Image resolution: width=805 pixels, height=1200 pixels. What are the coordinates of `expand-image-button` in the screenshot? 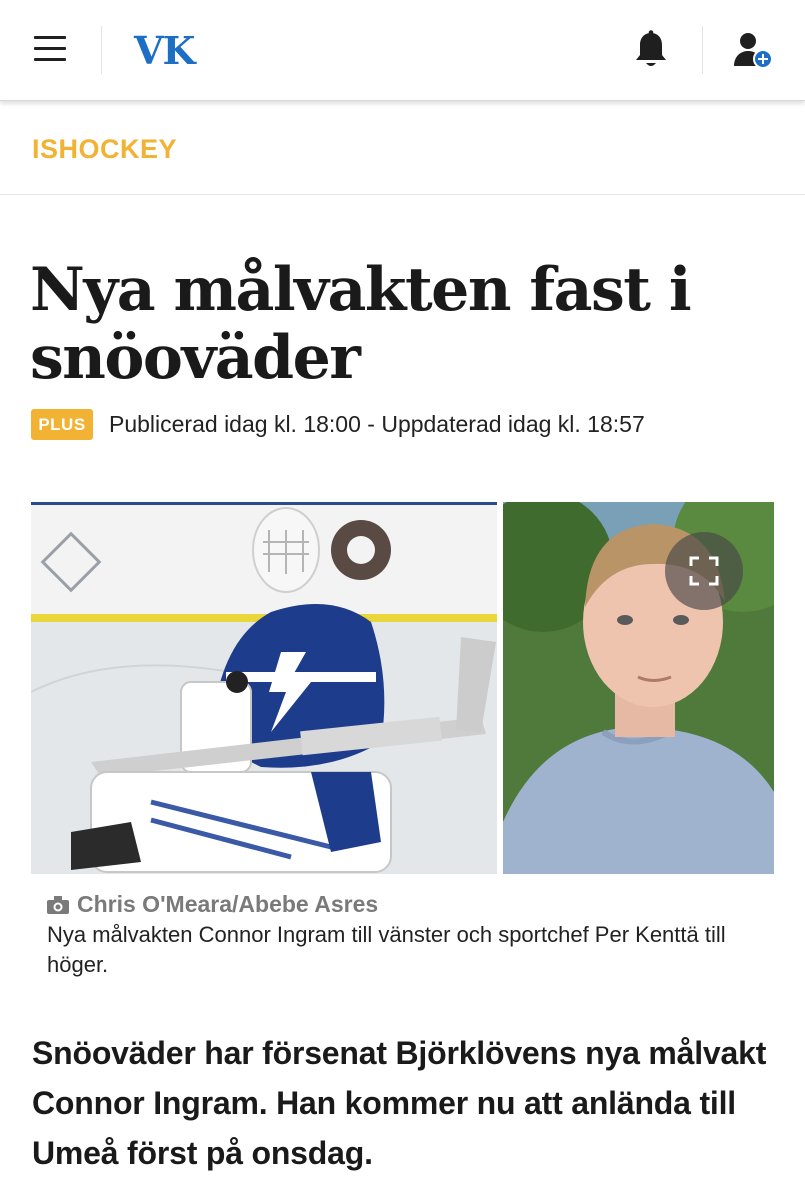 It's located at (704, 571).